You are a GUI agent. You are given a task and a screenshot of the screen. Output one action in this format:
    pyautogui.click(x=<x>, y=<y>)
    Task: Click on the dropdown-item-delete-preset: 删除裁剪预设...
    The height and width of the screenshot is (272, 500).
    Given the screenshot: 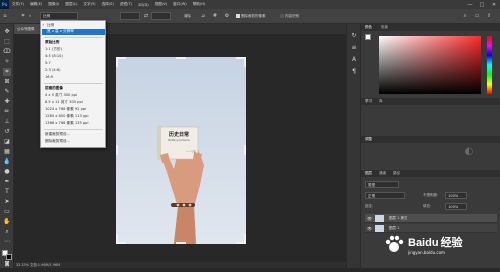 What is the action you would take?
    pyautogui.click(x=57, y=141)
    